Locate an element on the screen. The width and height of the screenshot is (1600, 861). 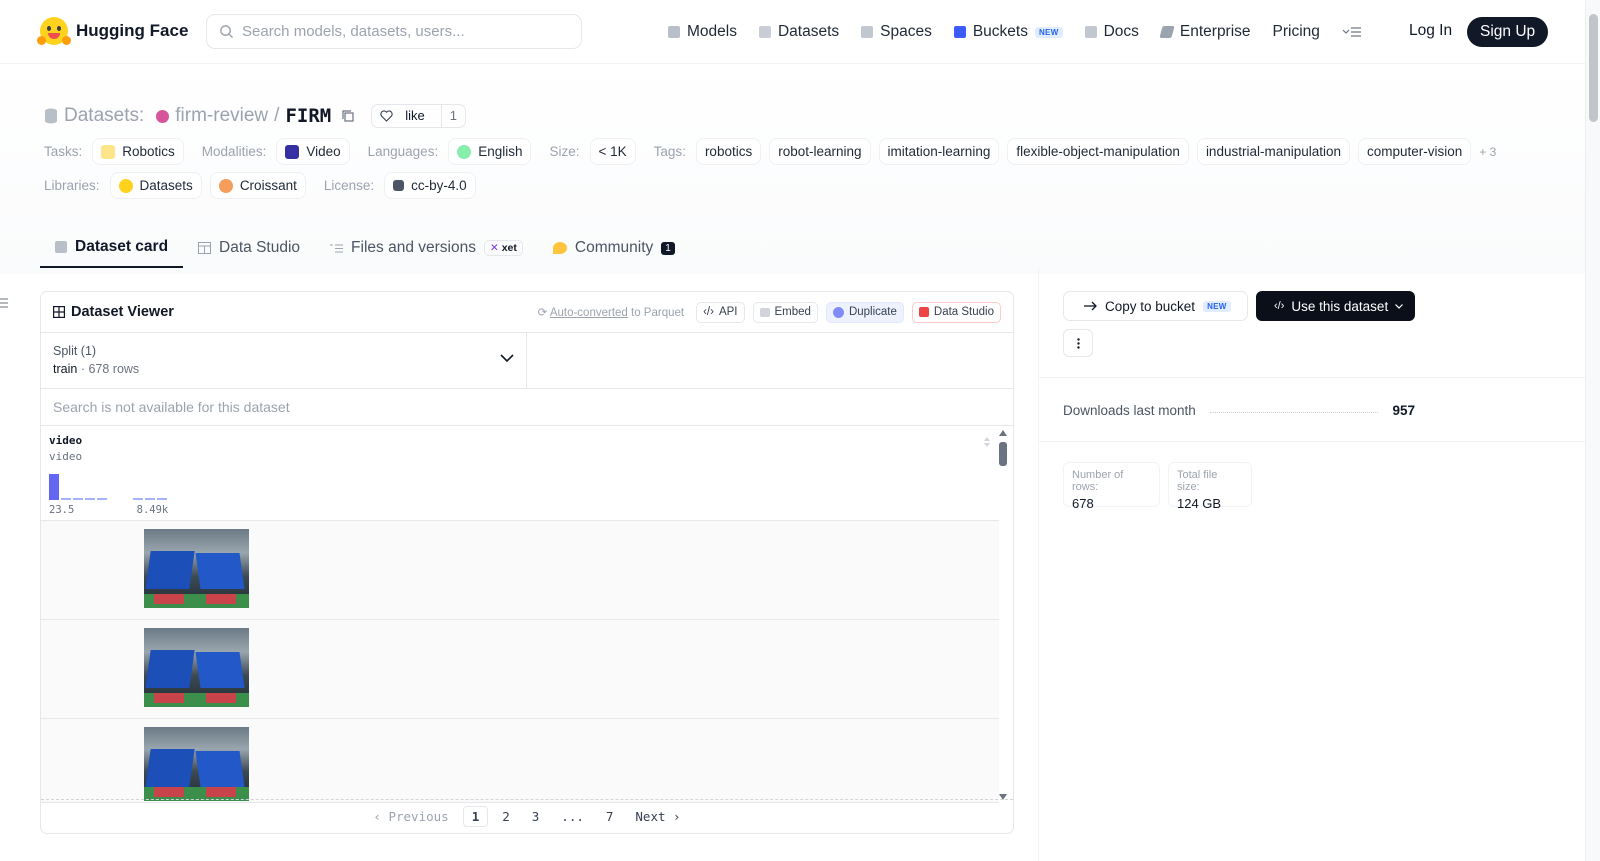
tab-data-studio: Data Studio is located at coordinates (249, 248).